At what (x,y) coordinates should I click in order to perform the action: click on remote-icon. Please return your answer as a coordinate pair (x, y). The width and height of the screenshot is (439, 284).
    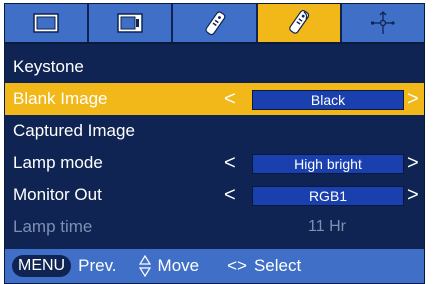
    Looking at the image, I should click on (214, 23).